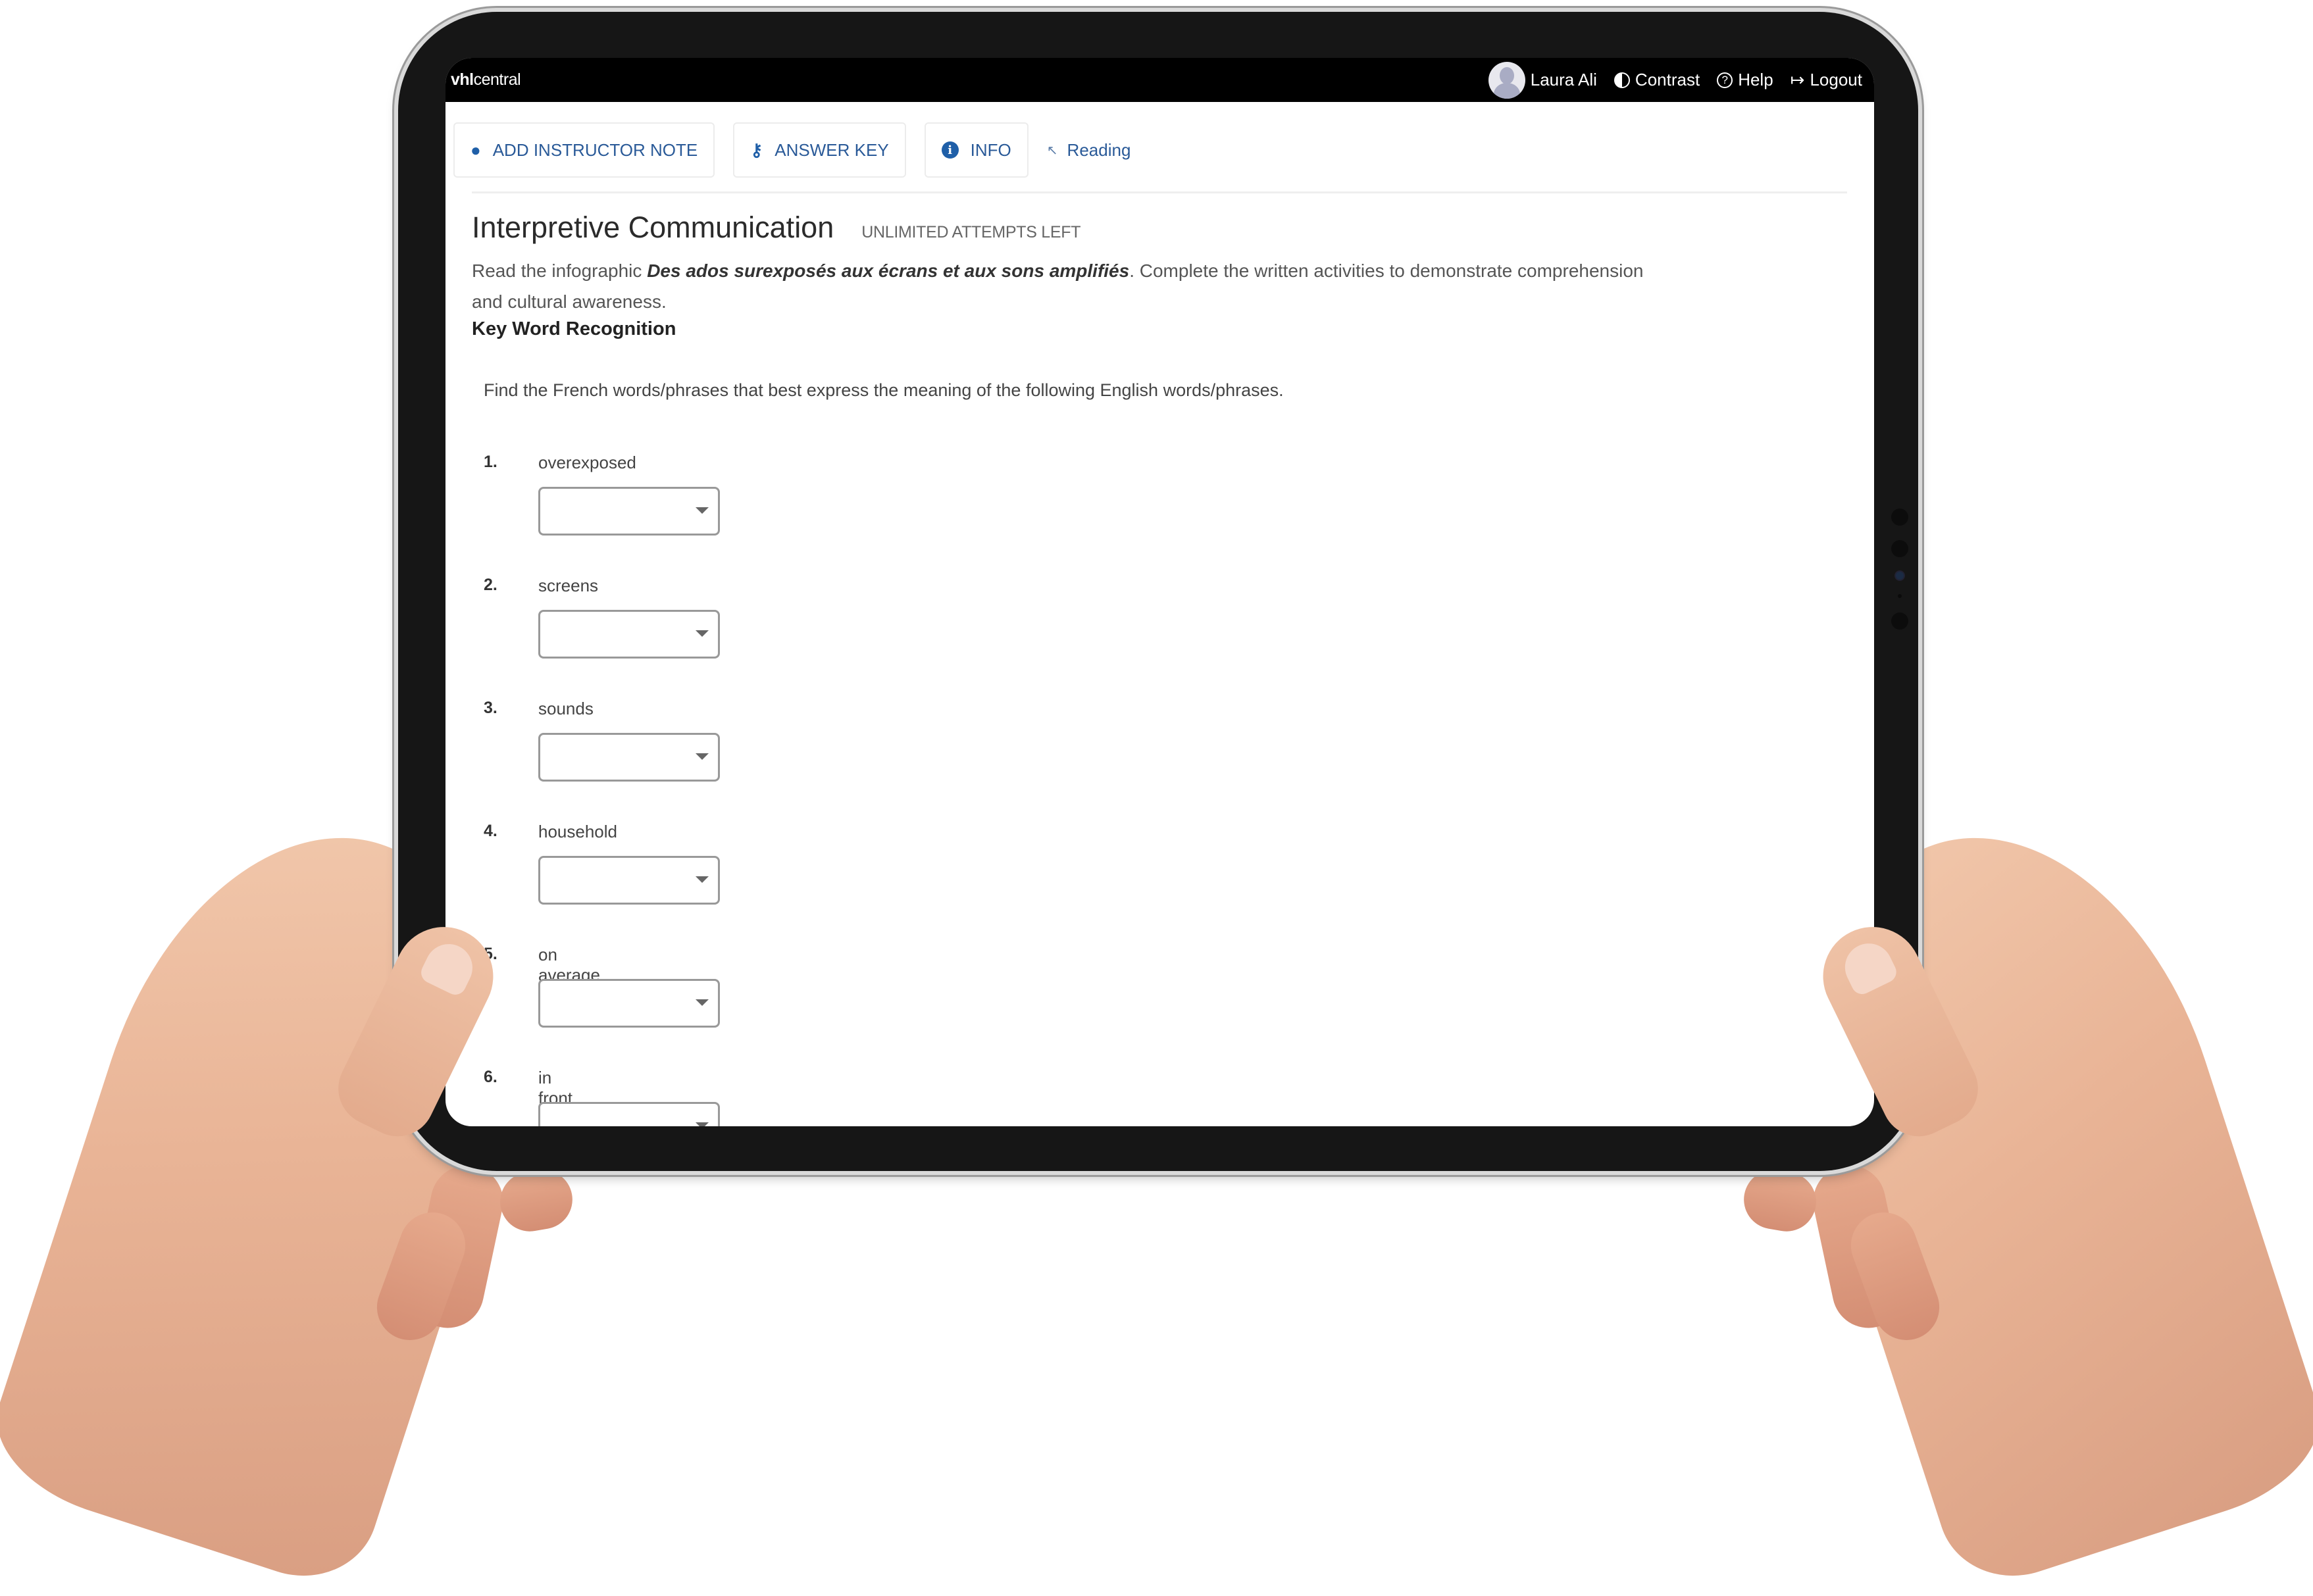 The height and width of the screenshot is (1596, 2313). I want to click on brand-logo: vhlcentral, so click(486, 79).